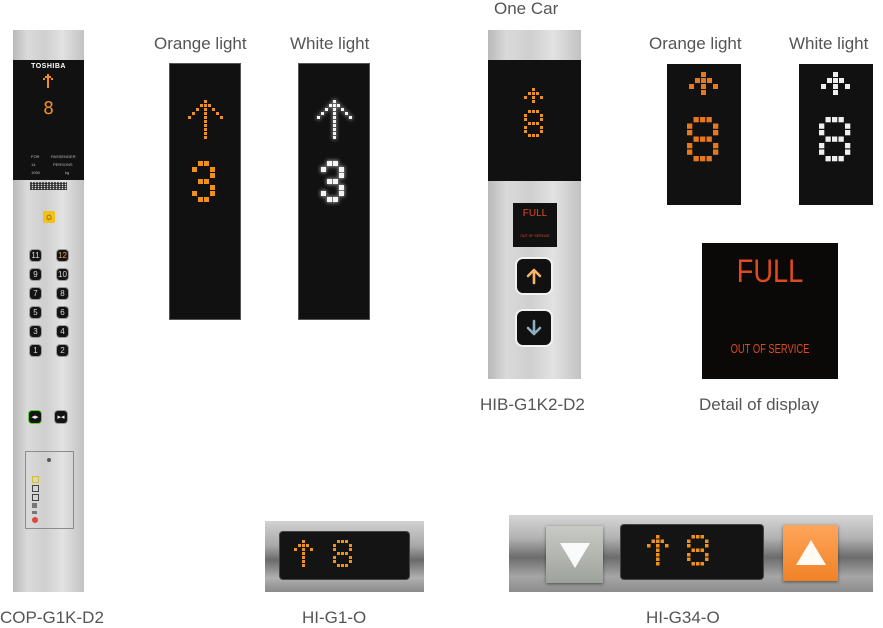 The height and width of the screenshot is (628, 883). I want to click on arrow-down-icon, so click(534, 327).